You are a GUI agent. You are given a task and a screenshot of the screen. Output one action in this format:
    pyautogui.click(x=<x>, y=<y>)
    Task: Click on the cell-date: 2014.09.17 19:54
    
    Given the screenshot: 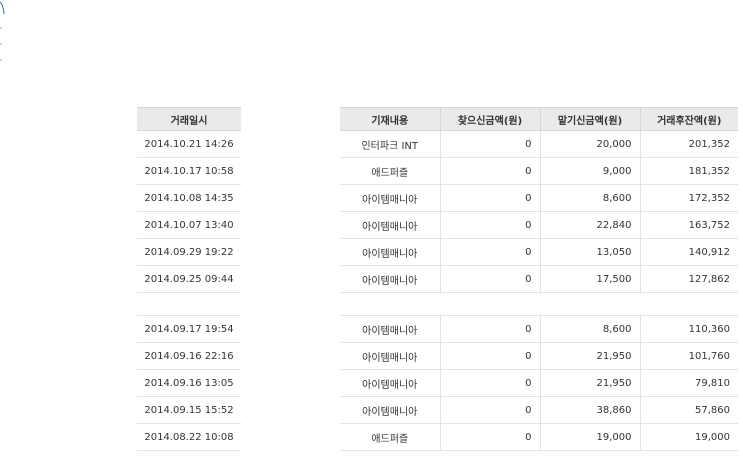 What is the action you would take?
    pyautogui.click(x=189, y=329)
    